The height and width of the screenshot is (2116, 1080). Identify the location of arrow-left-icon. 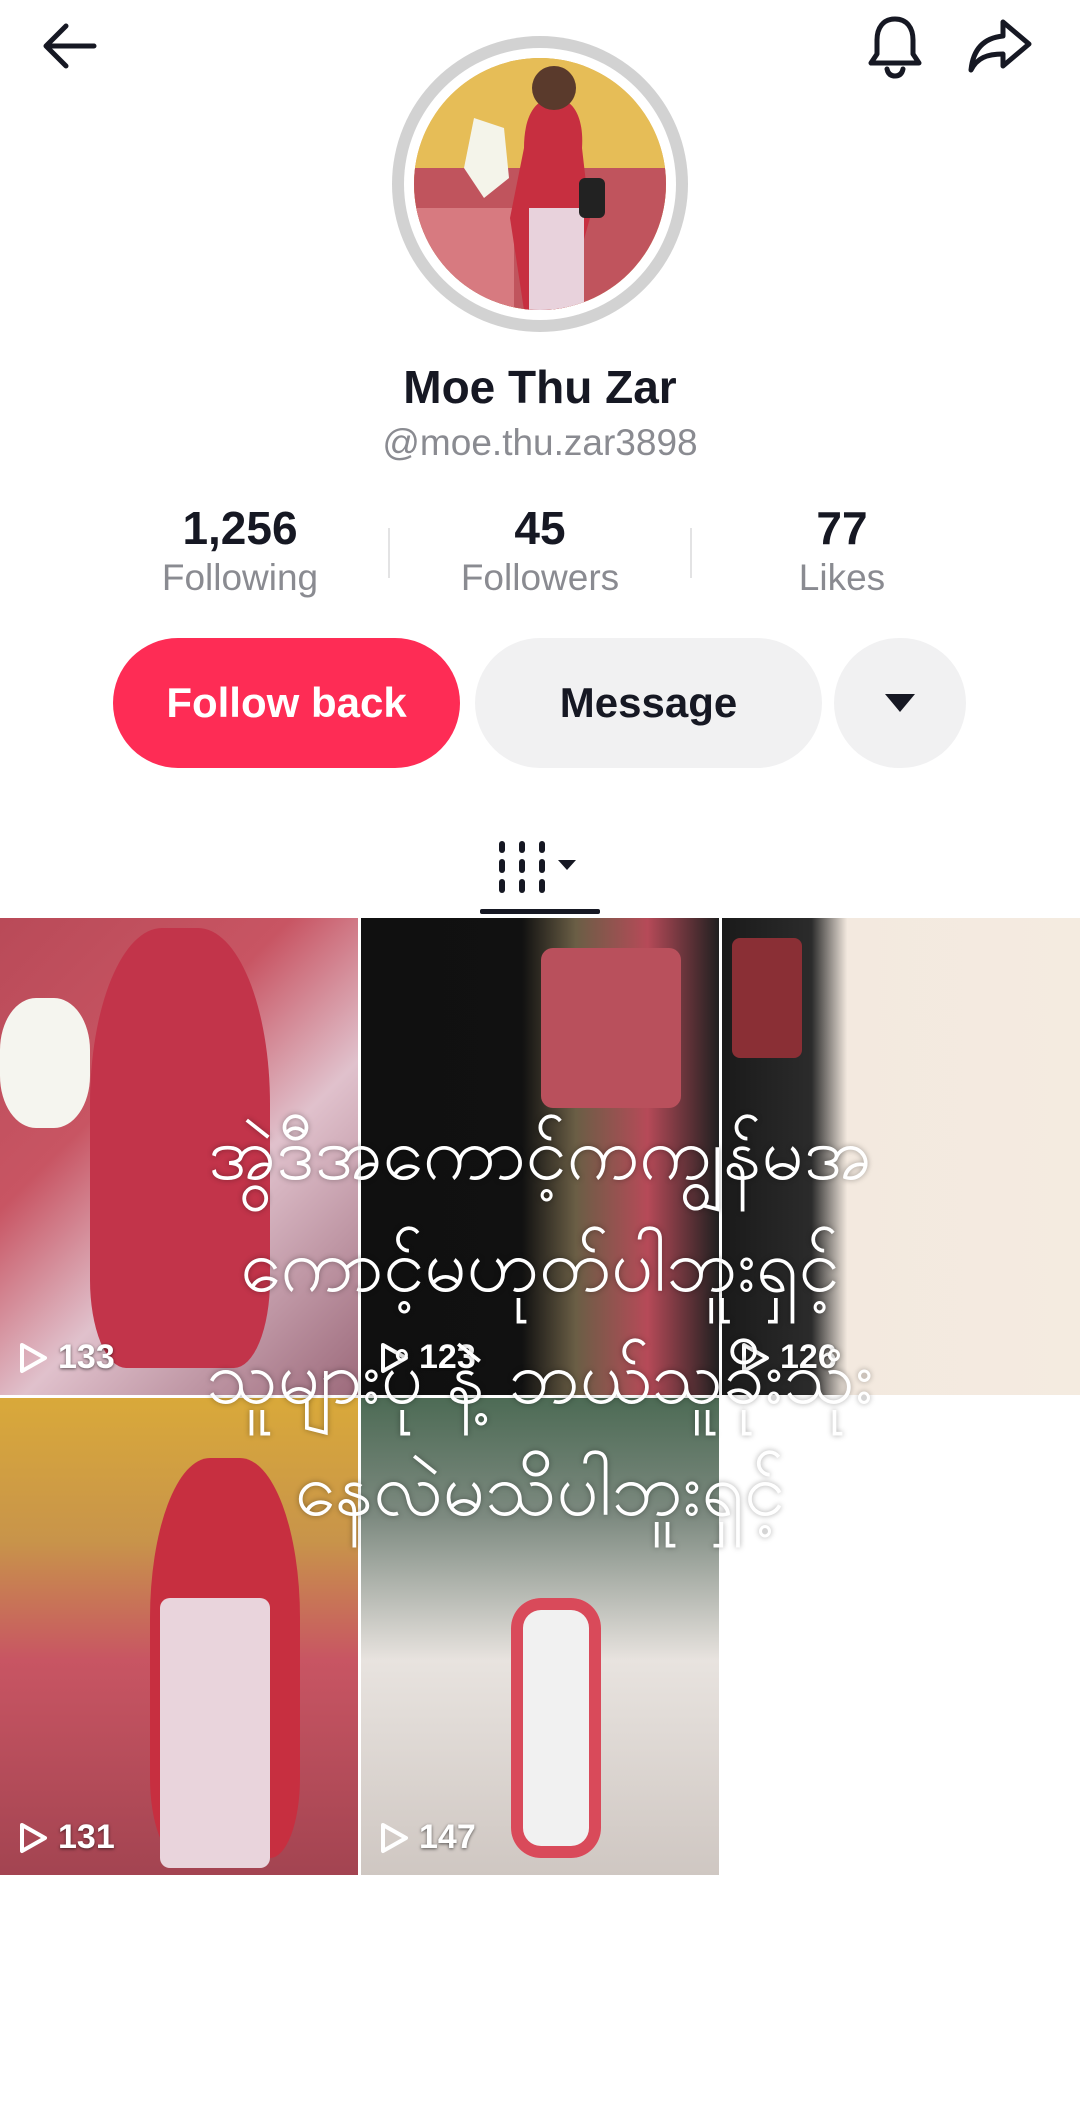
(70, 46).